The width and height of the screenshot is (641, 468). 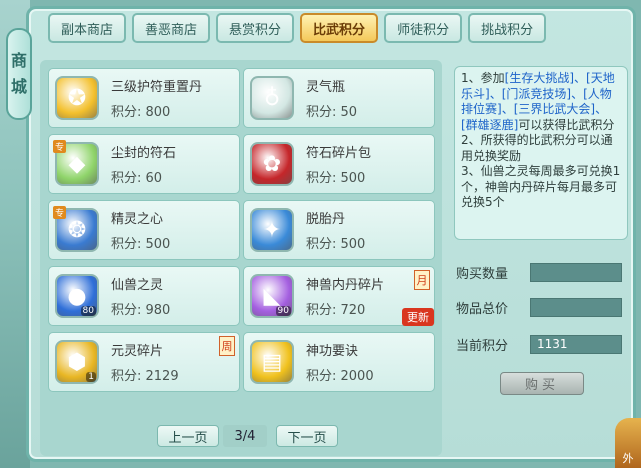 I want to click on item-name: 脱胎丹, so click(x=326, y=219).